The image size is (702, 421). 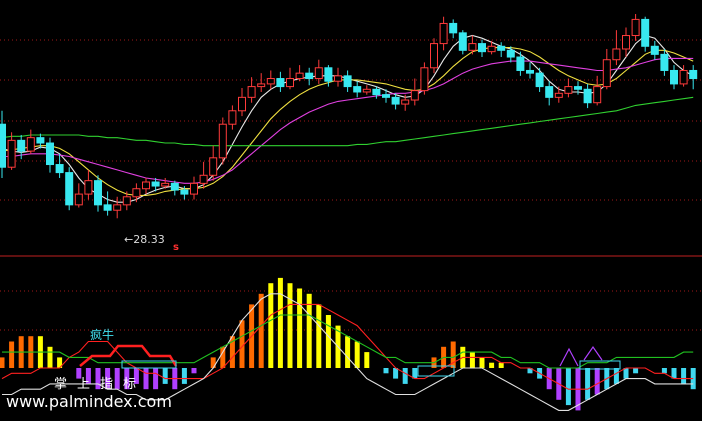 What do you see at coordinates (89, 401) in the screenshot?
I see `watermark-url: www.palmindex.com` at bounding box center [89, 401].